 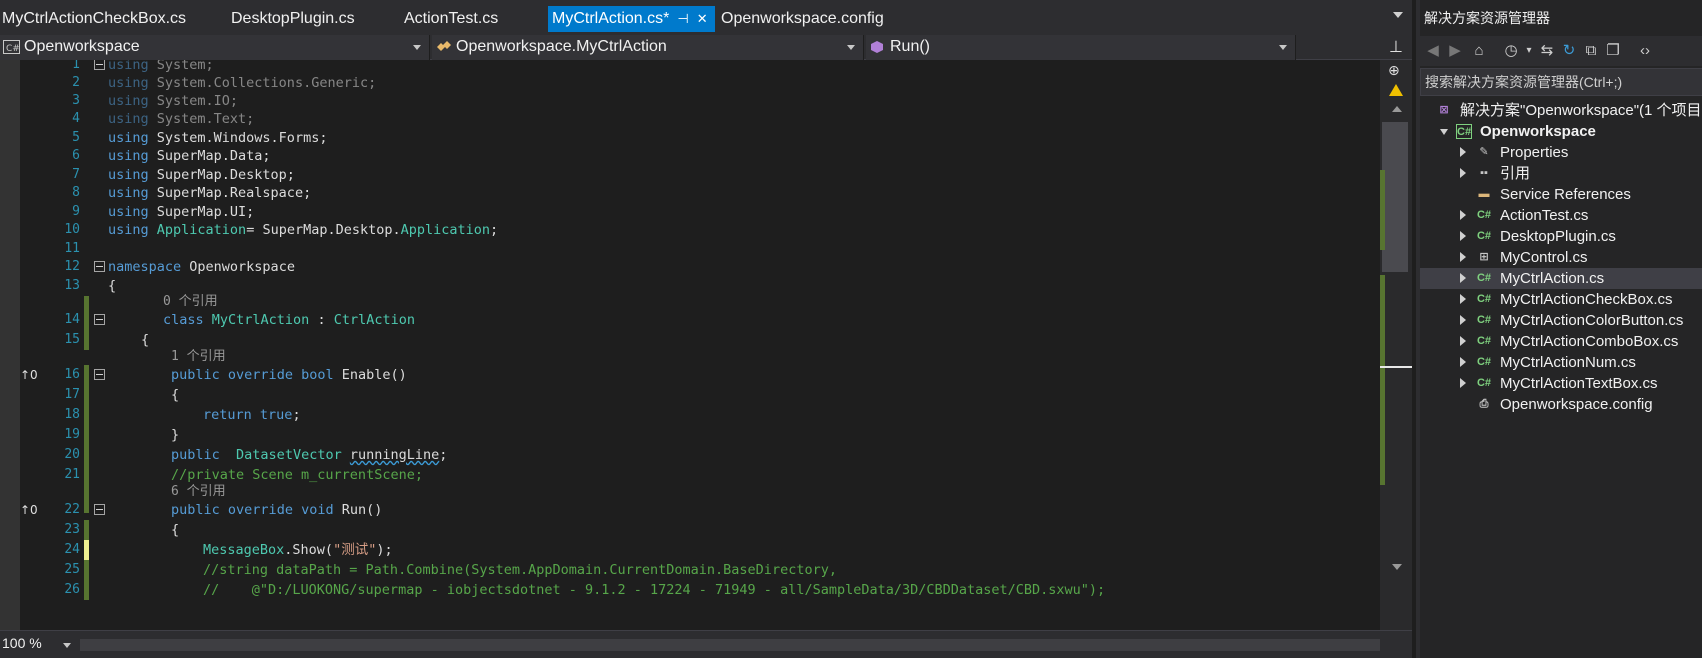 What do you see at coordinates (1561, 320) in the screenshot?
I see `tree-item-file: C# MyCtrlActionColorButton.cs` at bounding box center [1561, 320].